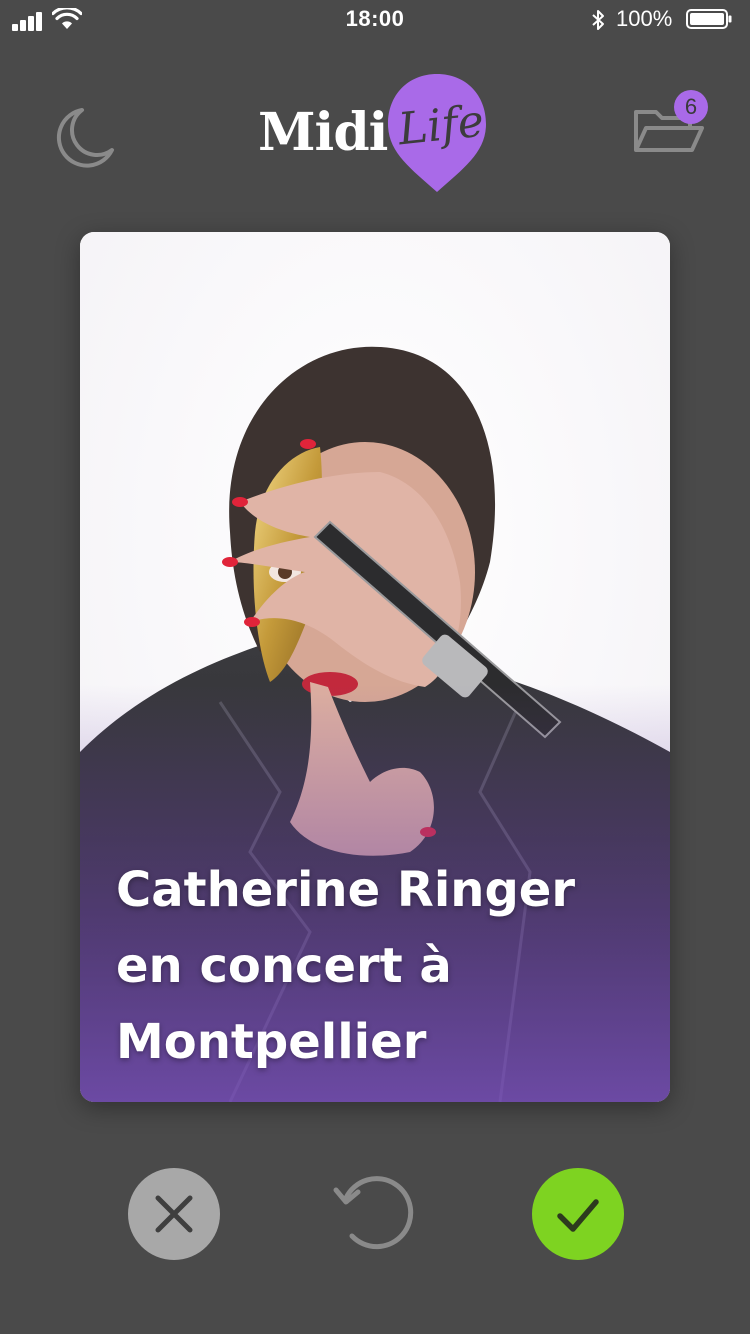 The image size is (750, 1334). I want to click on folder-count-badge: 6, so click(691, 107).